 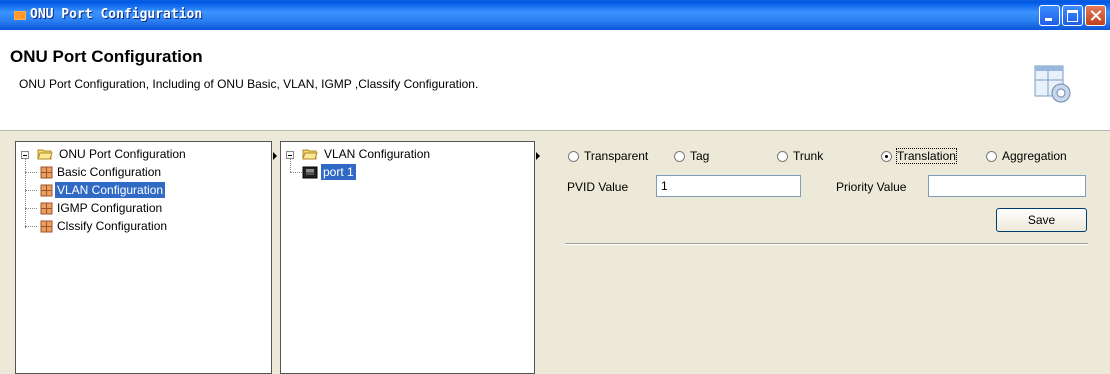 What do you see at coordinates (112, 226) in the screenshot?
I see `tree-item-label: Clssify Configuration` at bounding box center [112, 226].